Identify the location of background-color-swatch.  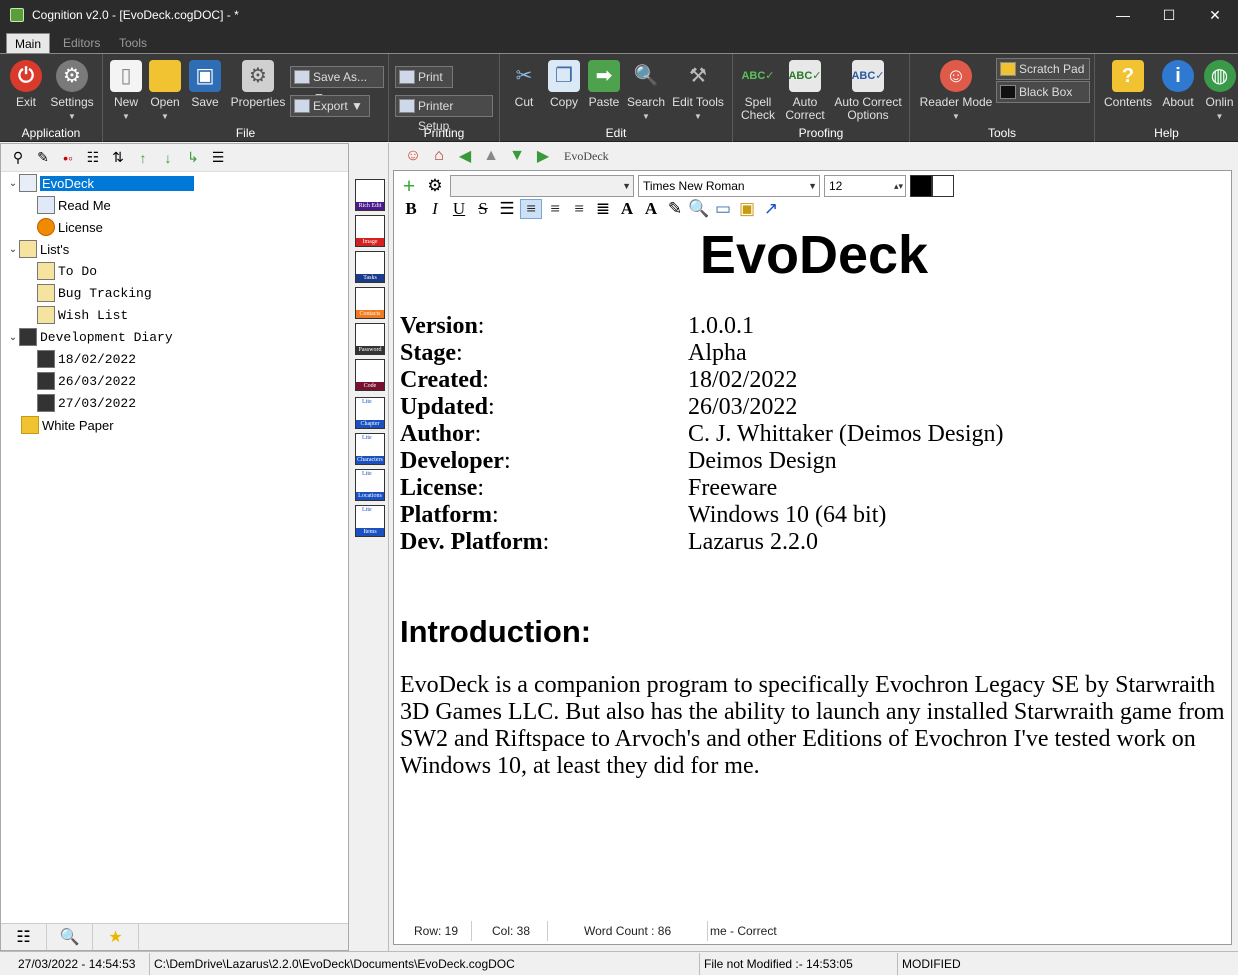
(943, 186).